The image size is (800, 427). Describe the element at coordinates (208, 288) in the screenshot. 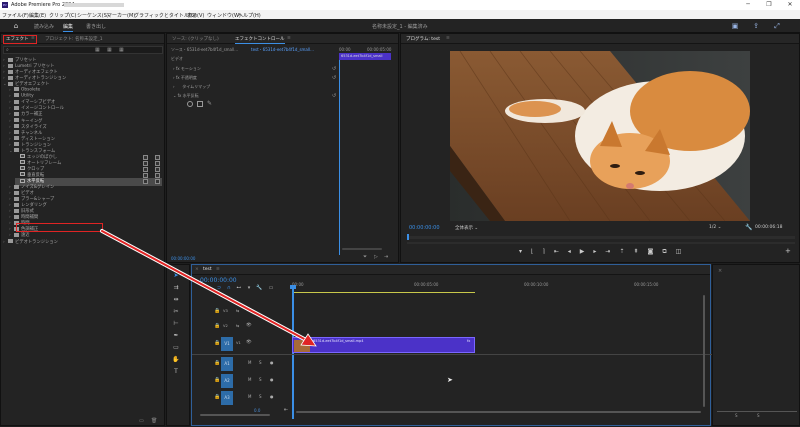

I see `drag-arrow-annotation` at that location.